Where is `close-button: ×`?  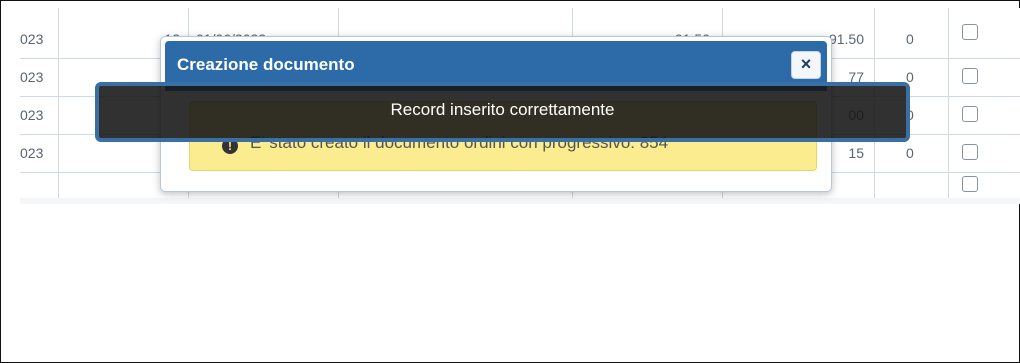 close-button: × is located at coordinates (806, 65).